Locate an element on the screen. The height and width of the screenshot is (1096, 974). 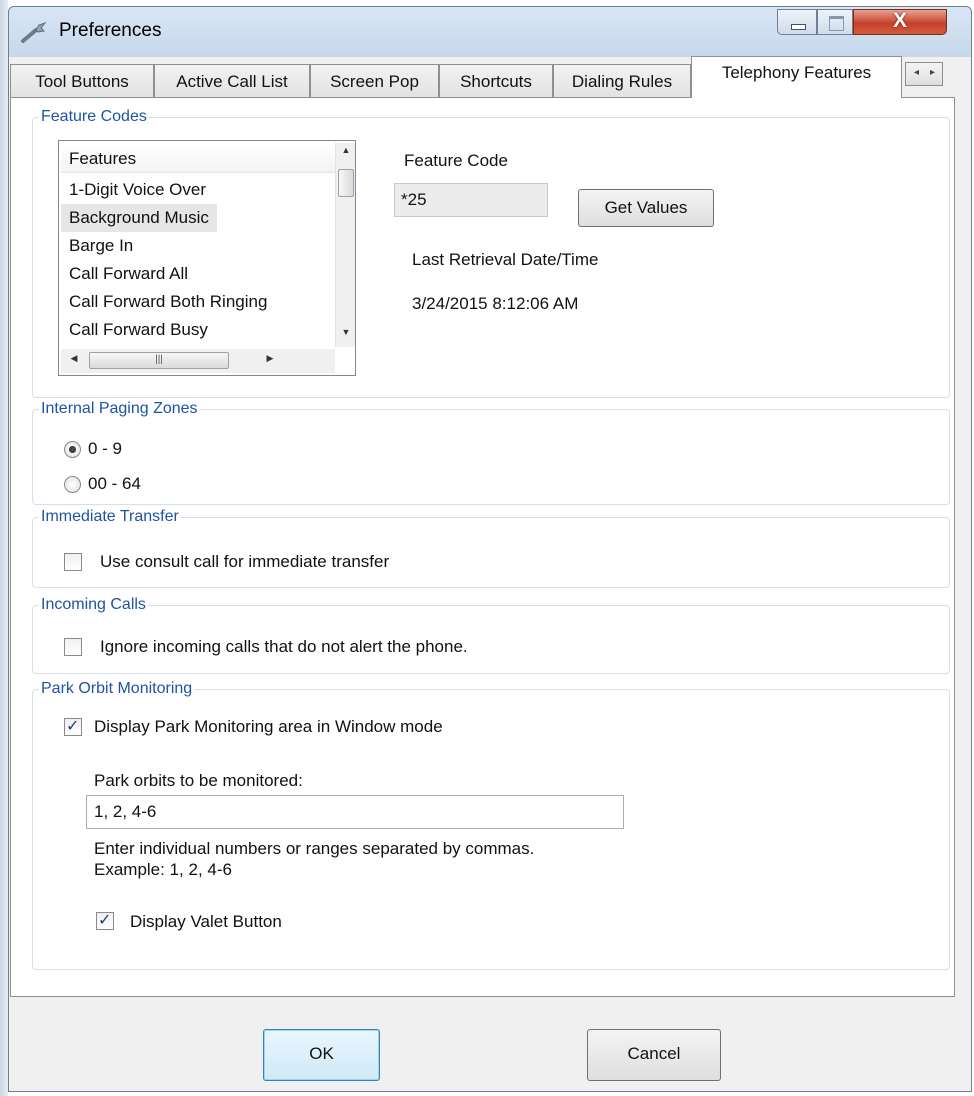
park-orbit-legend: Park Orbit Monitoring is located at coordinates (117, 688).